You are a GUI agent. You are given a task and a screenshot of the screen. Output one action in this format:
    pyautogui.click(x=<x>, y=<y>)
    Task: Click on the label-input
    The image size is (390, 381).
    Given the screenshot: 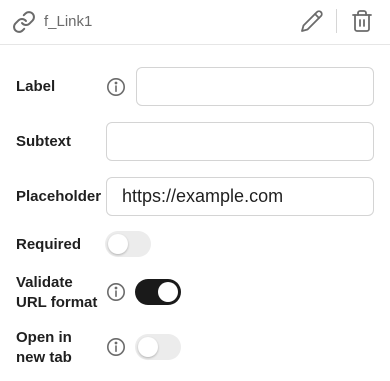 What is the action you would take?
    pyautogui.click(x=255, y=86)
    